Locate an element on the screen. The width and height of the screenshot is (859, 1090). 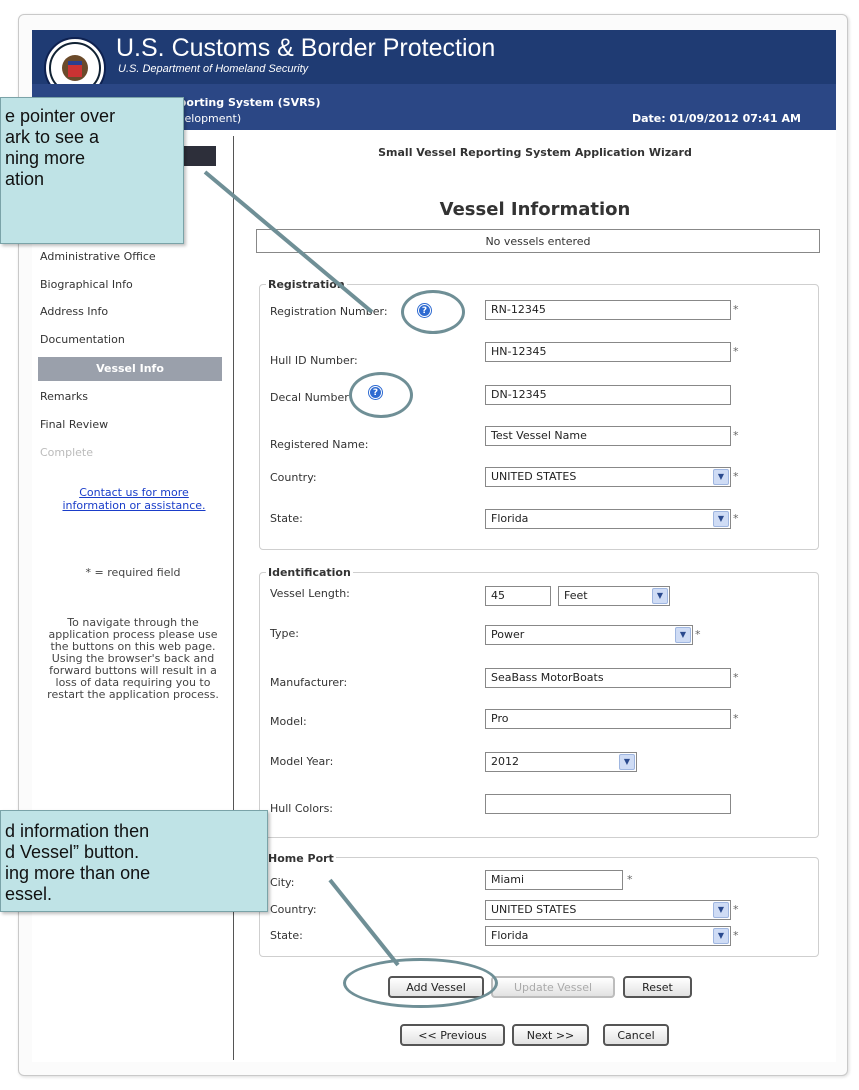
callout-line: d Vessel” button. is located at coordinates (72, 852).